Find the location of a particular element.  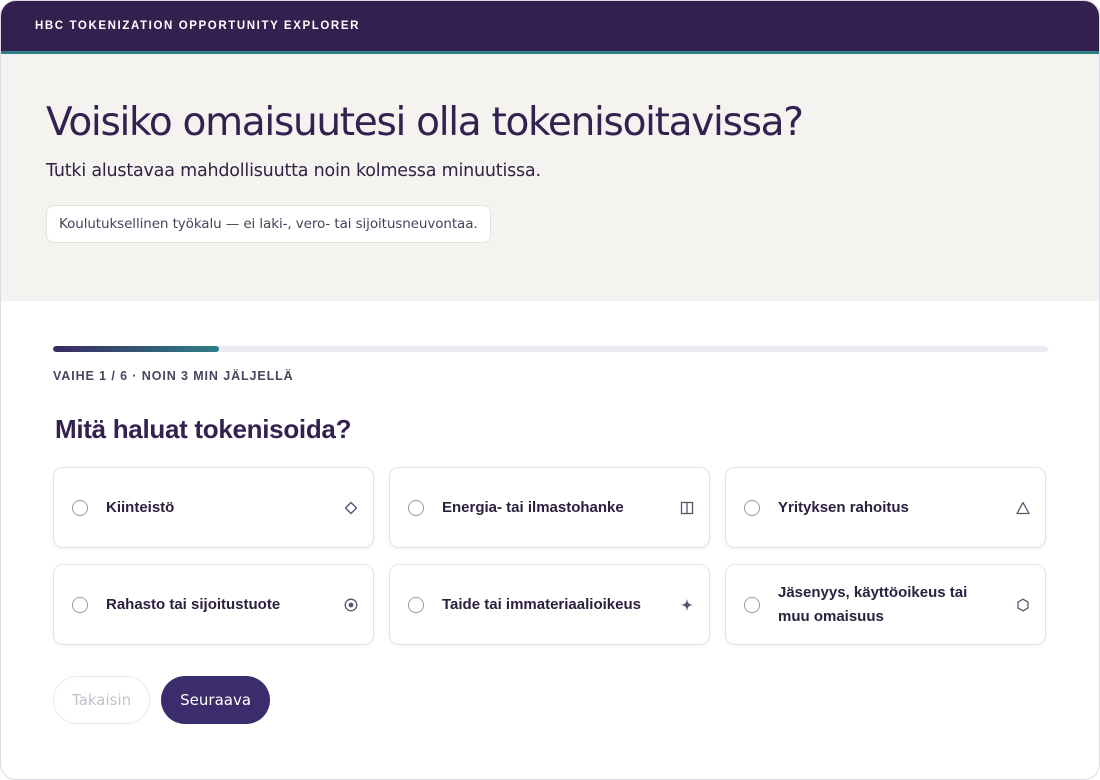

panel-icon is located at coordinates (687, 508).